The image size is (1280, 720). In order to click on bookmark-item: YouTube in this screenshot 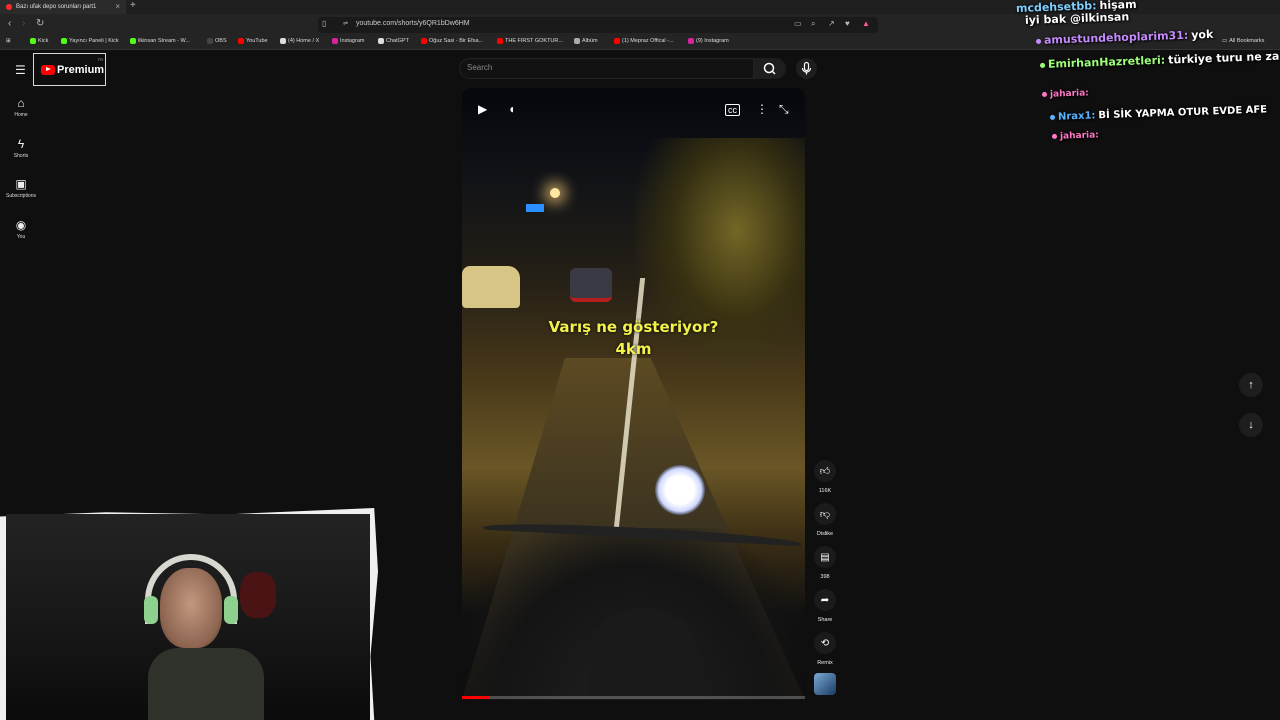, I will do `click(253, 41)`.